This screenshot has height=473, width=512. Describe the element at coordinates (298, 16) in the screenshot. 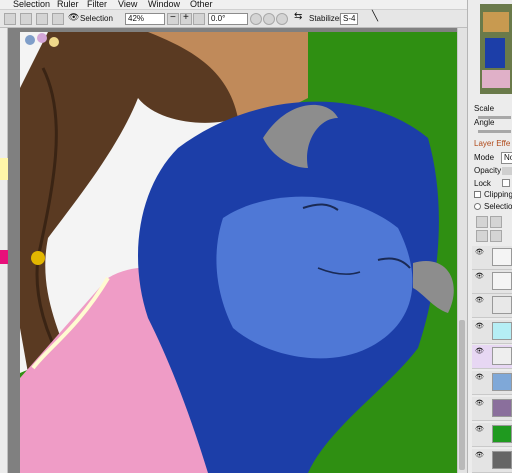

I see `flip-horizontal-icon: ⇆` at that location.